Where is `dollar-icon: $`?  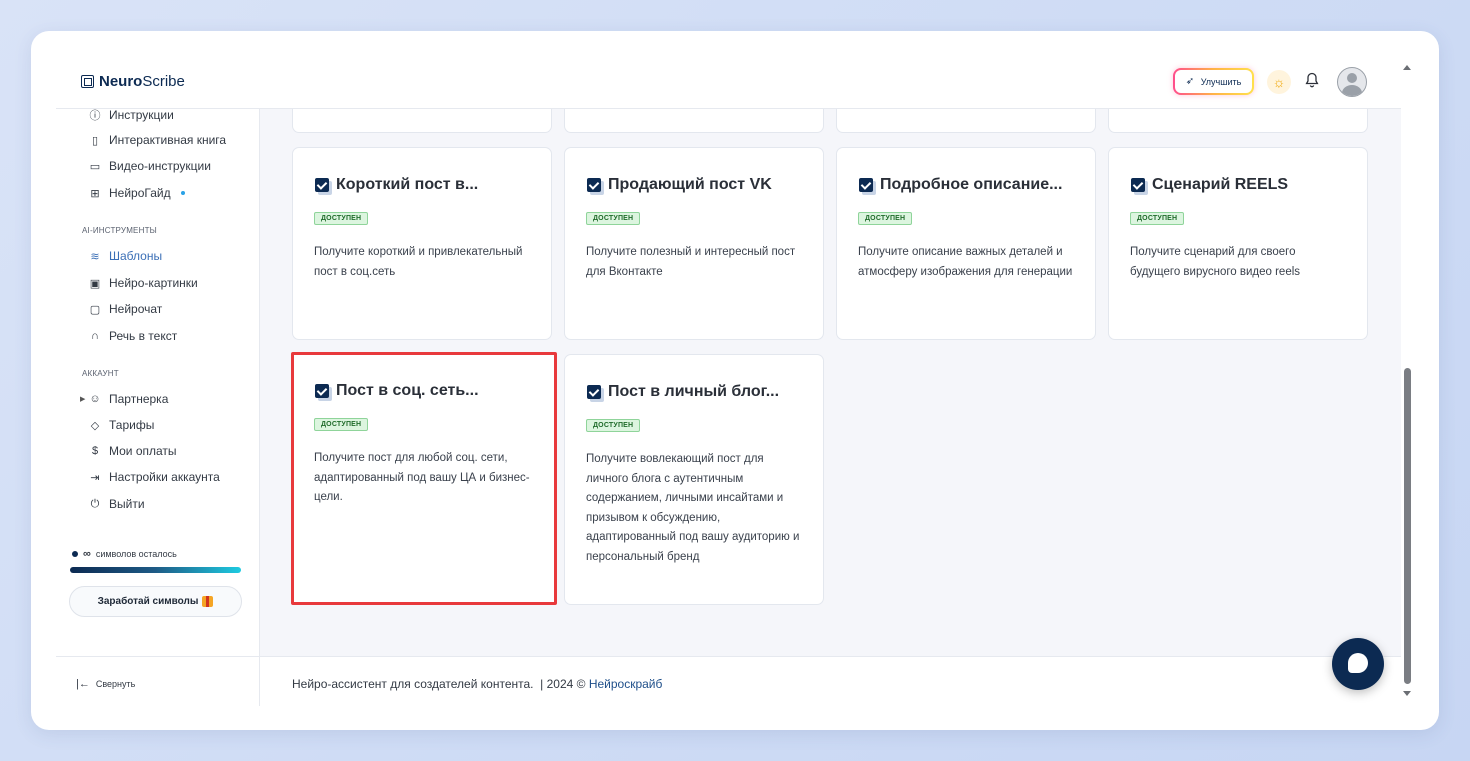
dollar-icon: $ is located at coordinates (95, 451).